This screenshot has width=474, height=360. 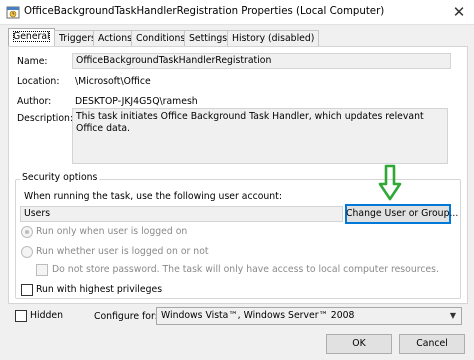 What do you see at coordinates (27, 252) in the screenshot?
I see `run-whether-logged-on-radio` at bounding box center [27, 252].